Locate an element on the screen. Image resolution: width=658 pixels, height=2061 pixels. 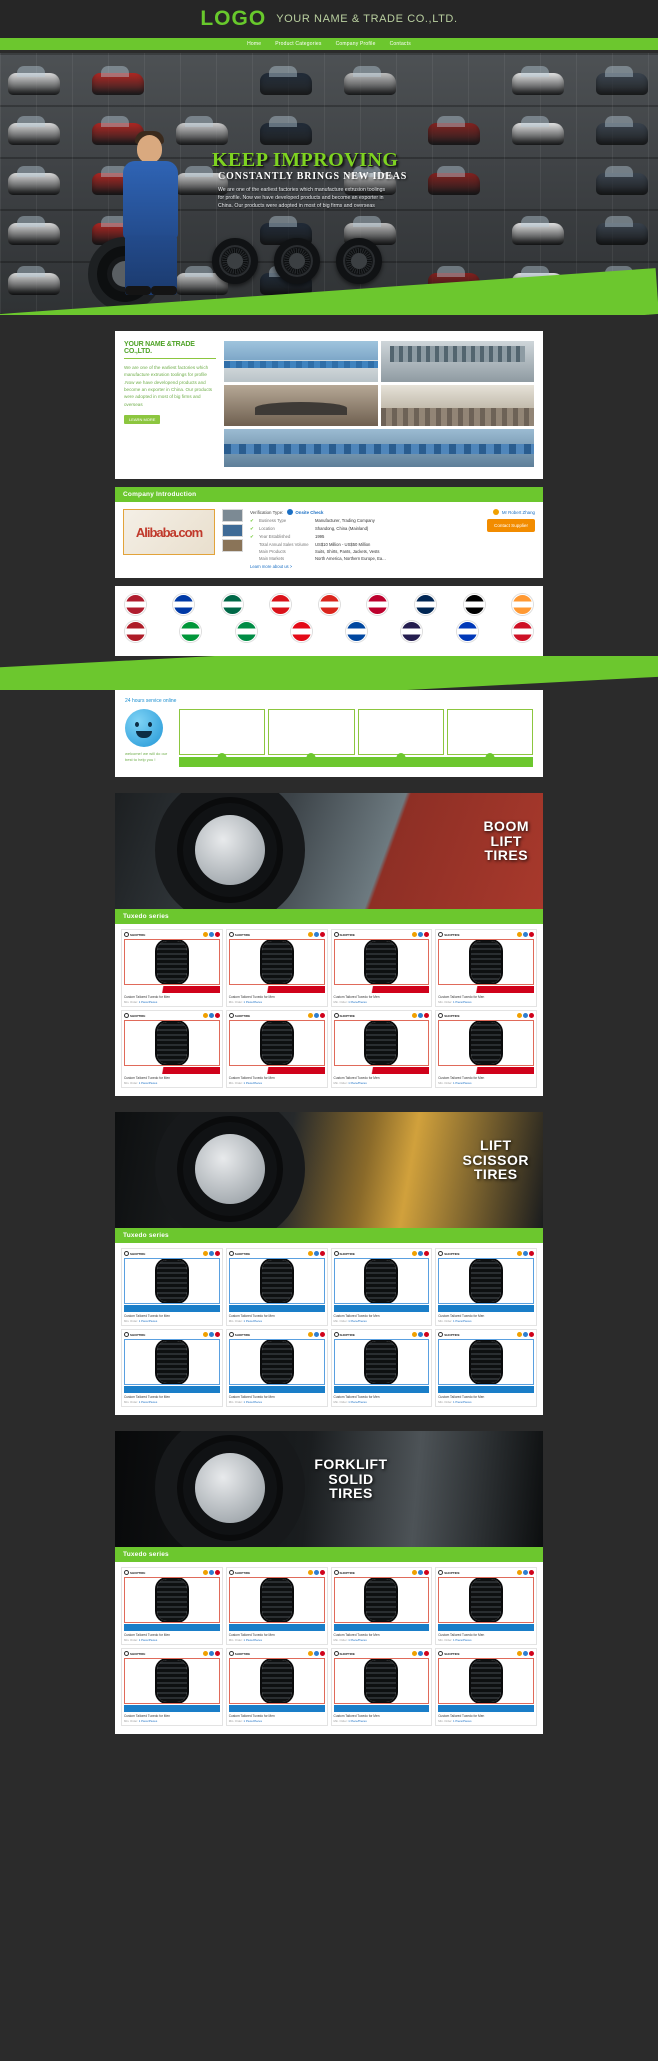
nav-item-home: Home is located at coordinates (254, 44).